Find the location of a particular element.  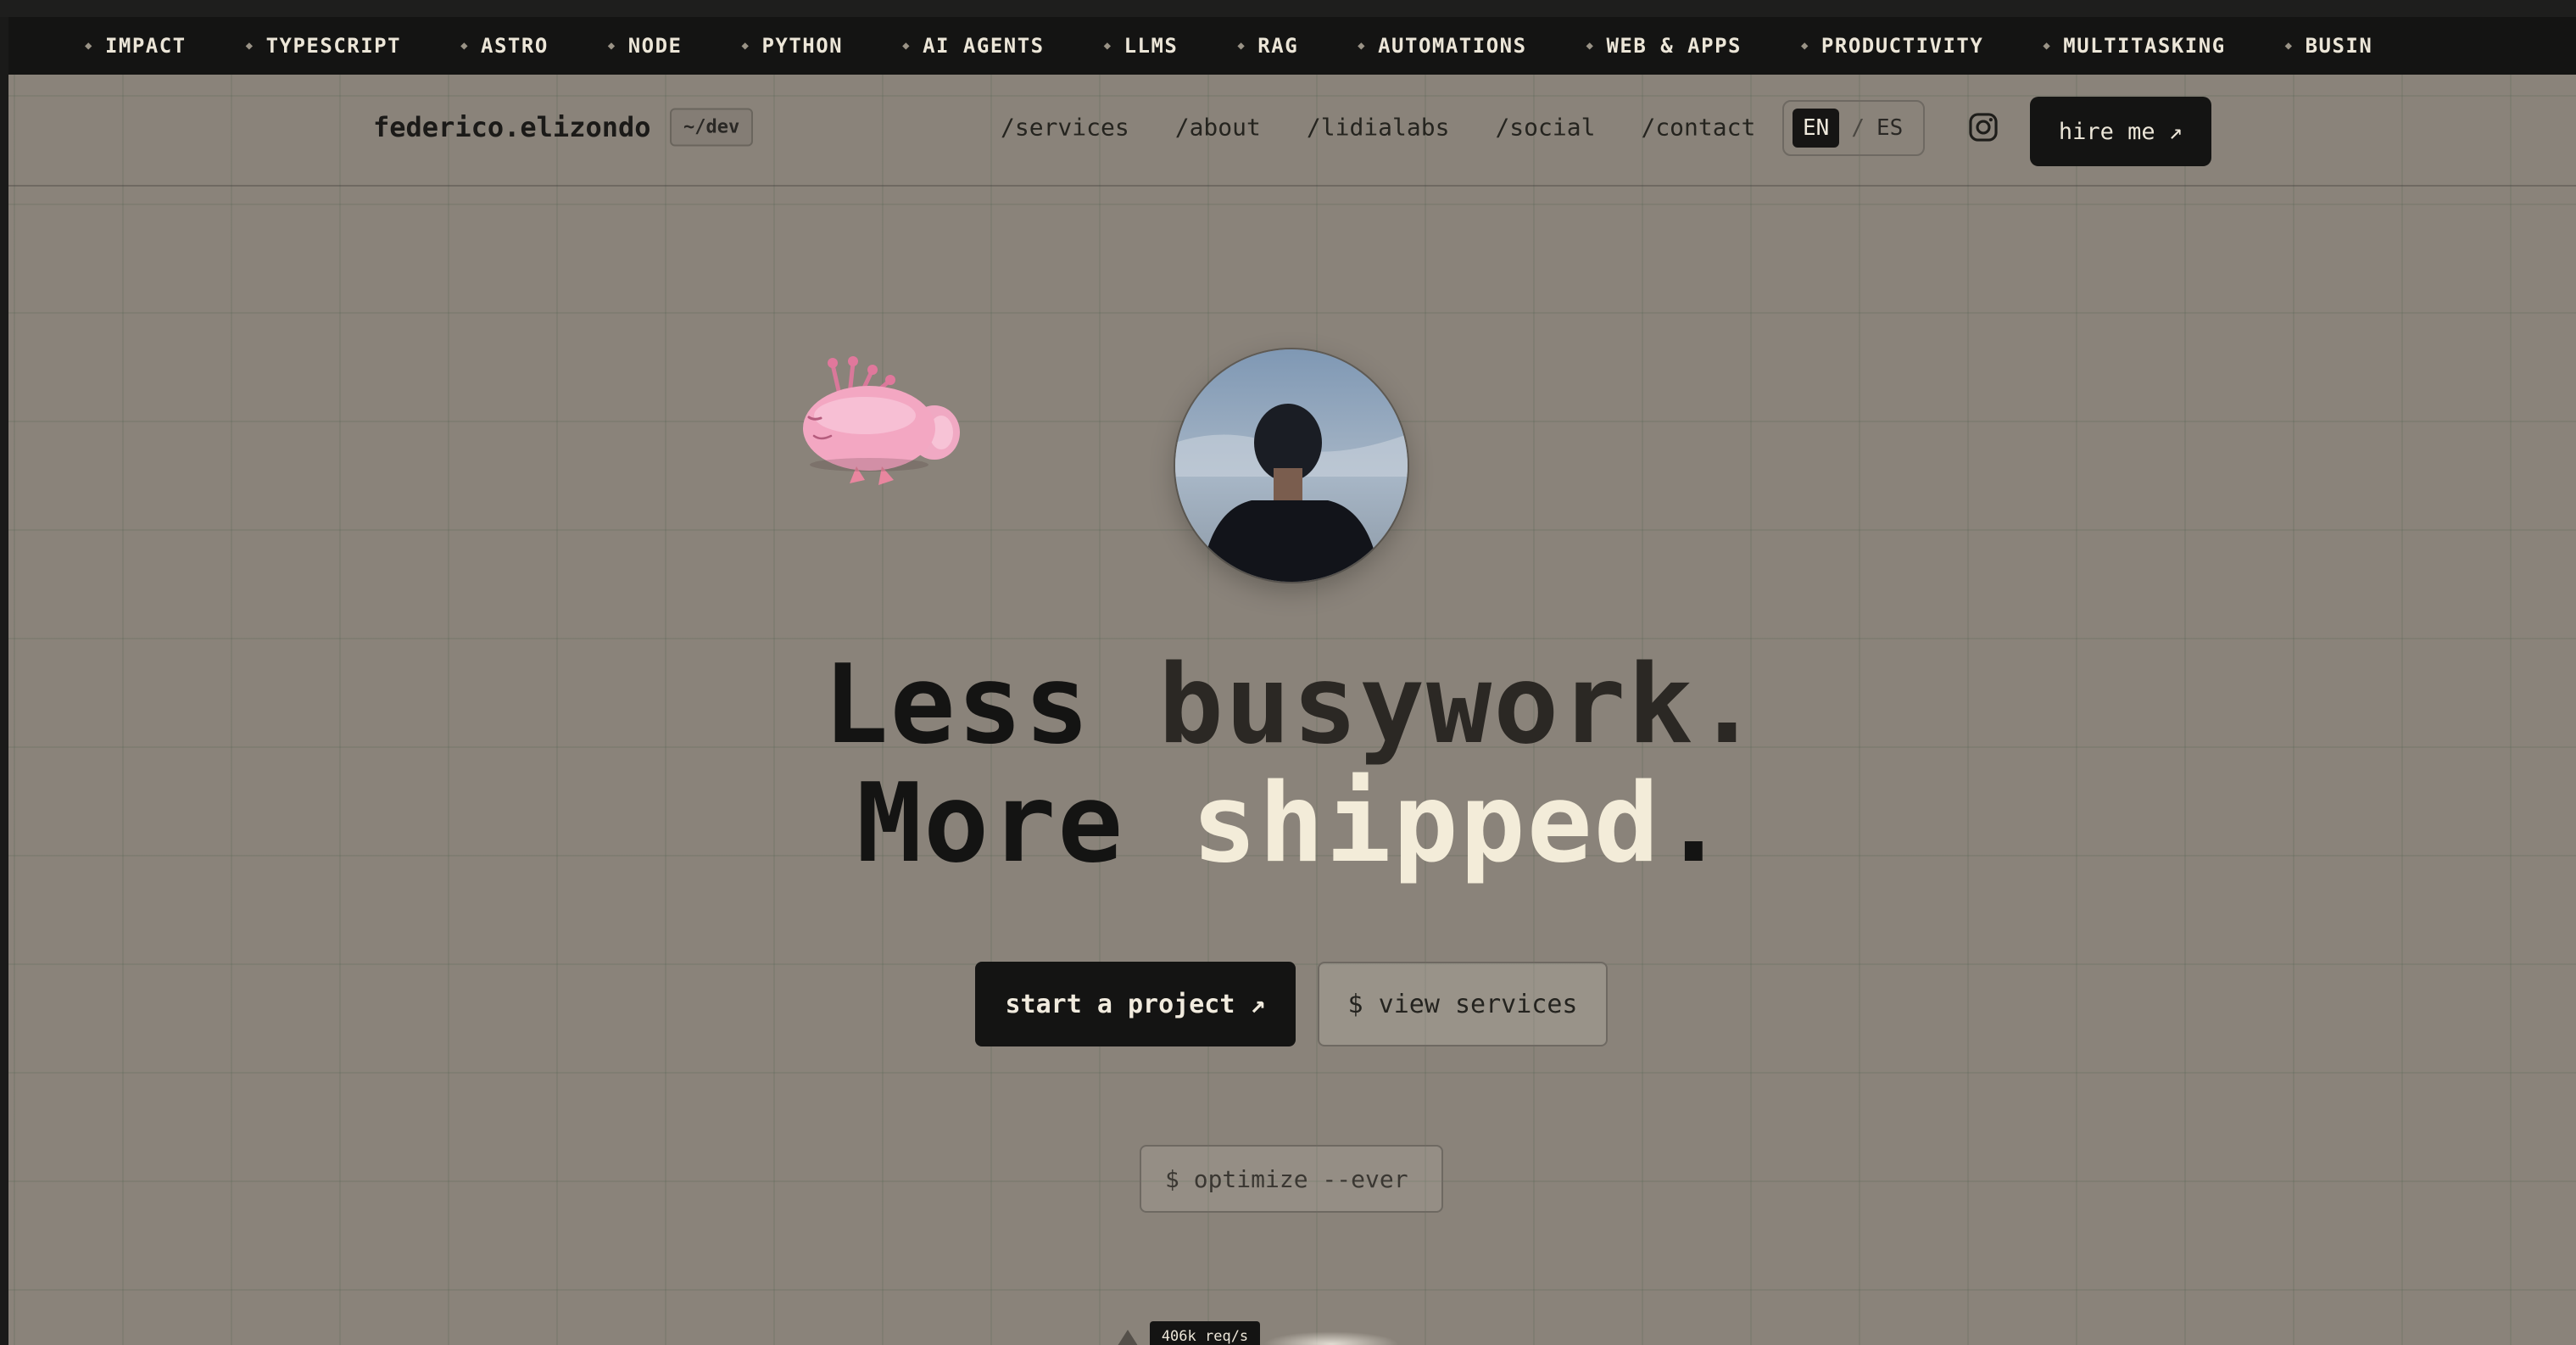

ticker-label: PYTHON is located at coordinates (802, 46).